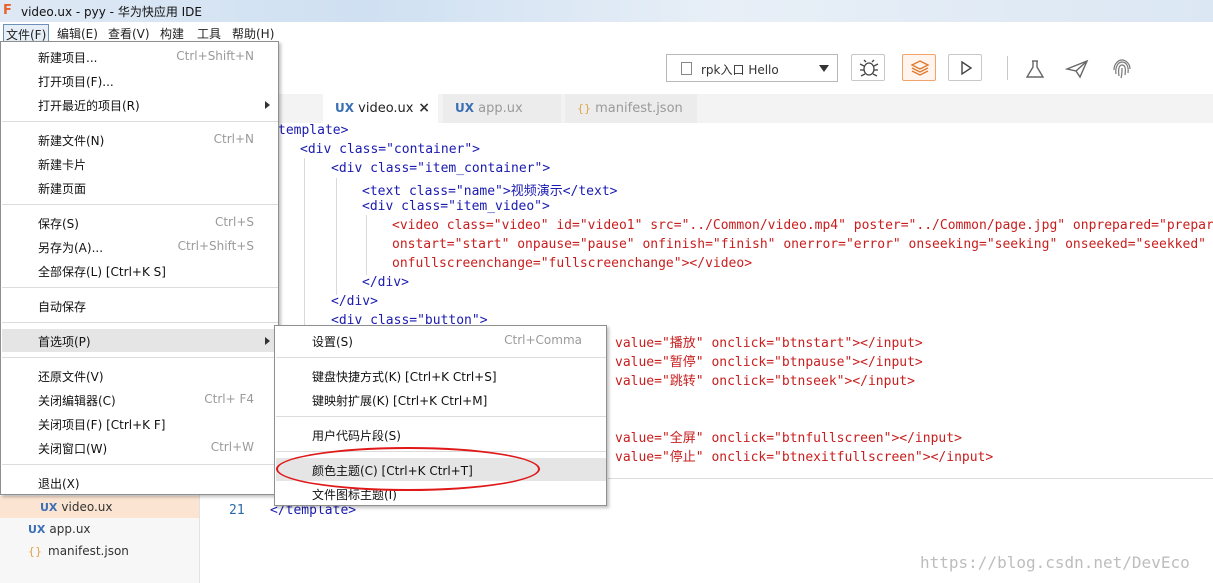 Image resolution: width=1213 pixels, height=583 pixels. Describe the element at coordinates (765, 381) in the screenshot. I see `code-line: value="跳转" onclick="btnseek"></input>` at that location.